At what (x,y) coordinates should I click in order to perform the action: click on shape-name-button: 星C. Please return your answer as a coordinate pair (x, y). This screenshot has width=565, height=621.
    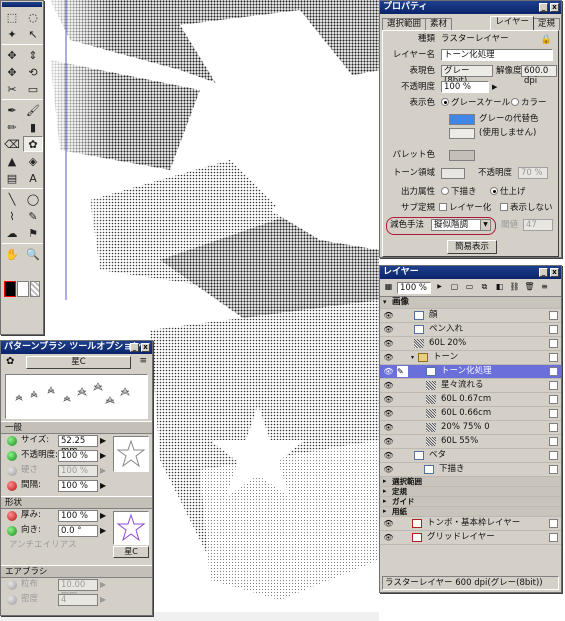
    Looking at the image, I should click on (131, 552).